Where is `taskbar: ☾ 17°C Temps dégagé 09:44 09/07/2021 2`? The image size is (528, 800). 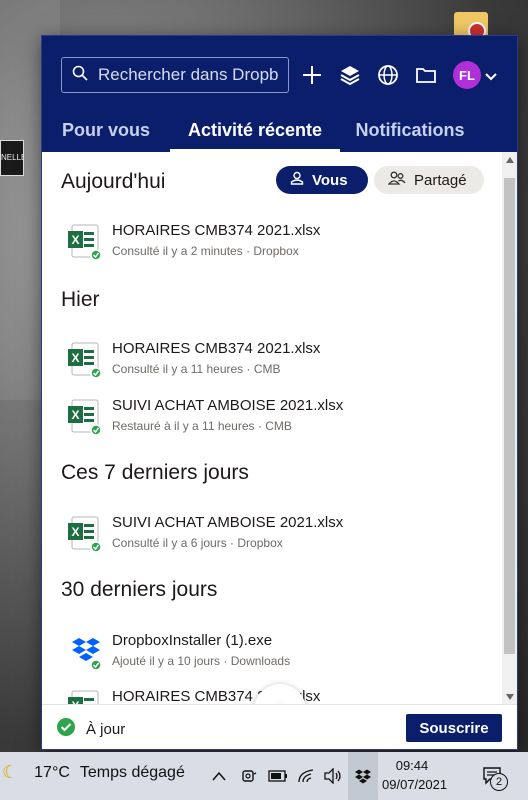 taskbar: ☾ 17°C Temps dégagé 09:44 09/07/2021 2 is located at coordinates (264, 776).